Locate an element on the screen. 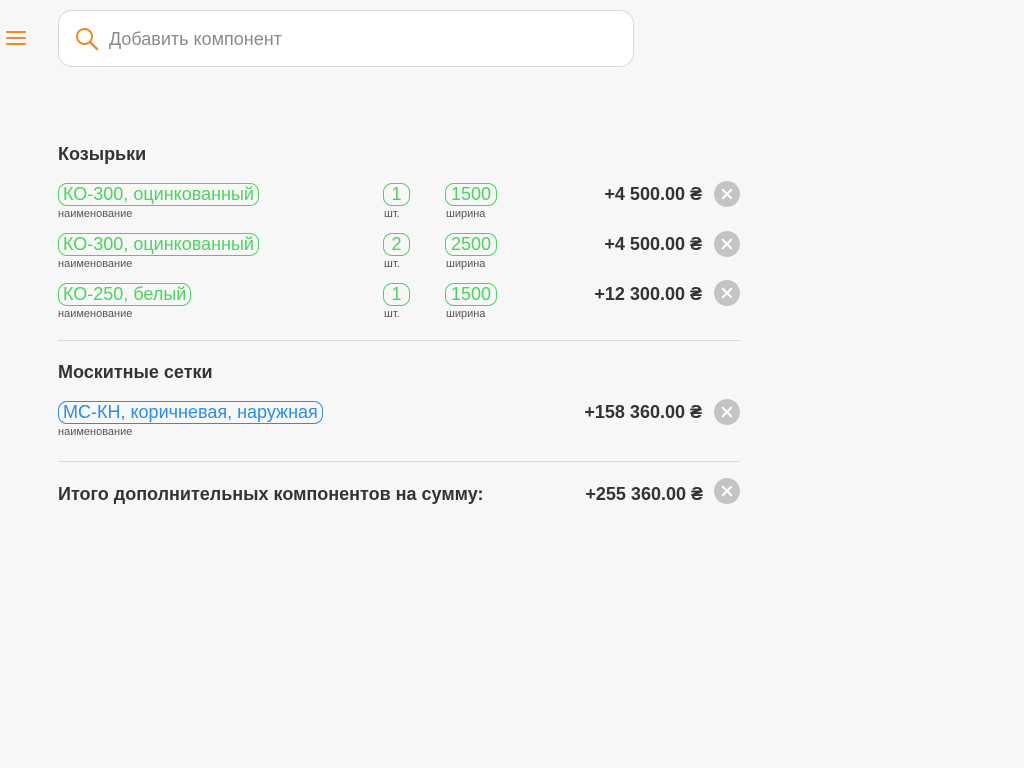 This screenshot has height=768, width=1024. search-input is located at coordinates (359, 39).